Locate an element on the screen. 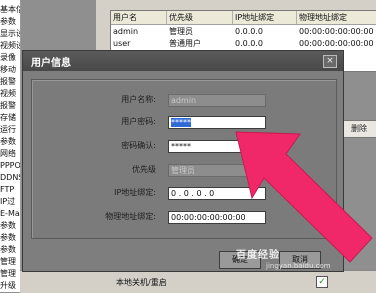 The height and width of the screenshot is (293, 376). tree-item: 升级 is located at coordinates (10, 285).